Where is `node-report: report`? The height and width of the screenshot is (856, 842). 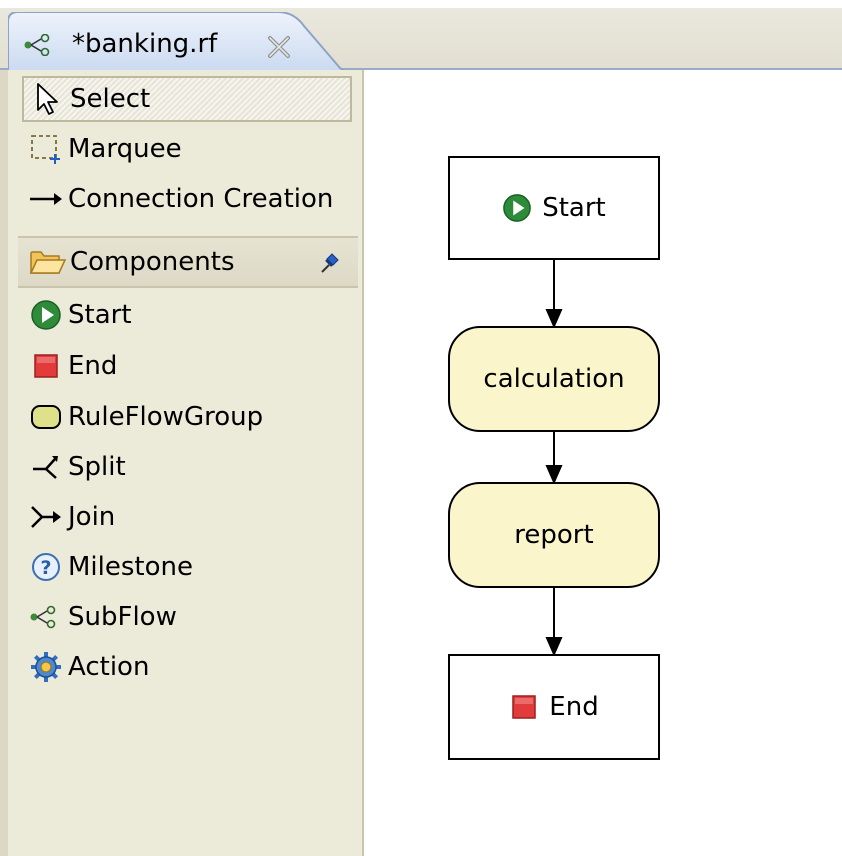
node-report: report is located at coordinates (554, 535).